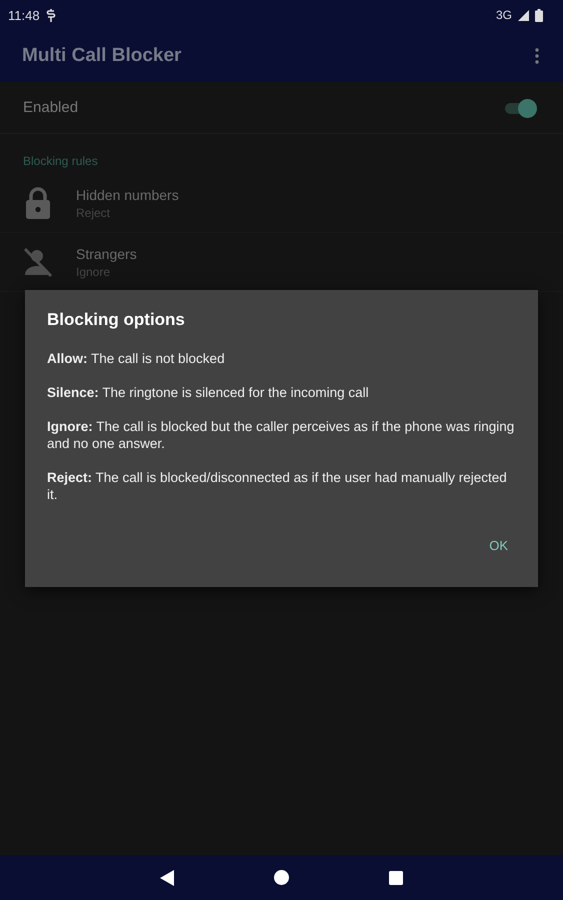  Describe the element at coordinates (396, 877) in the screenshot. I see `recents-icon` at that location.